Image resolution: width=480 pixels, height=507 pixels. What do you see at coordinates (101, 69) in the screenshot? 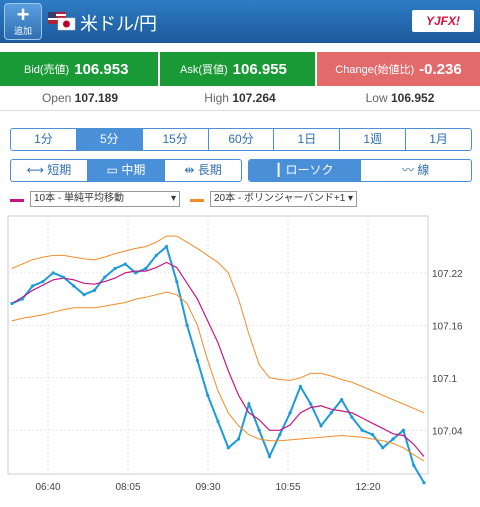
I see `bid-value: 106.953` at bounding box center [101, 69].